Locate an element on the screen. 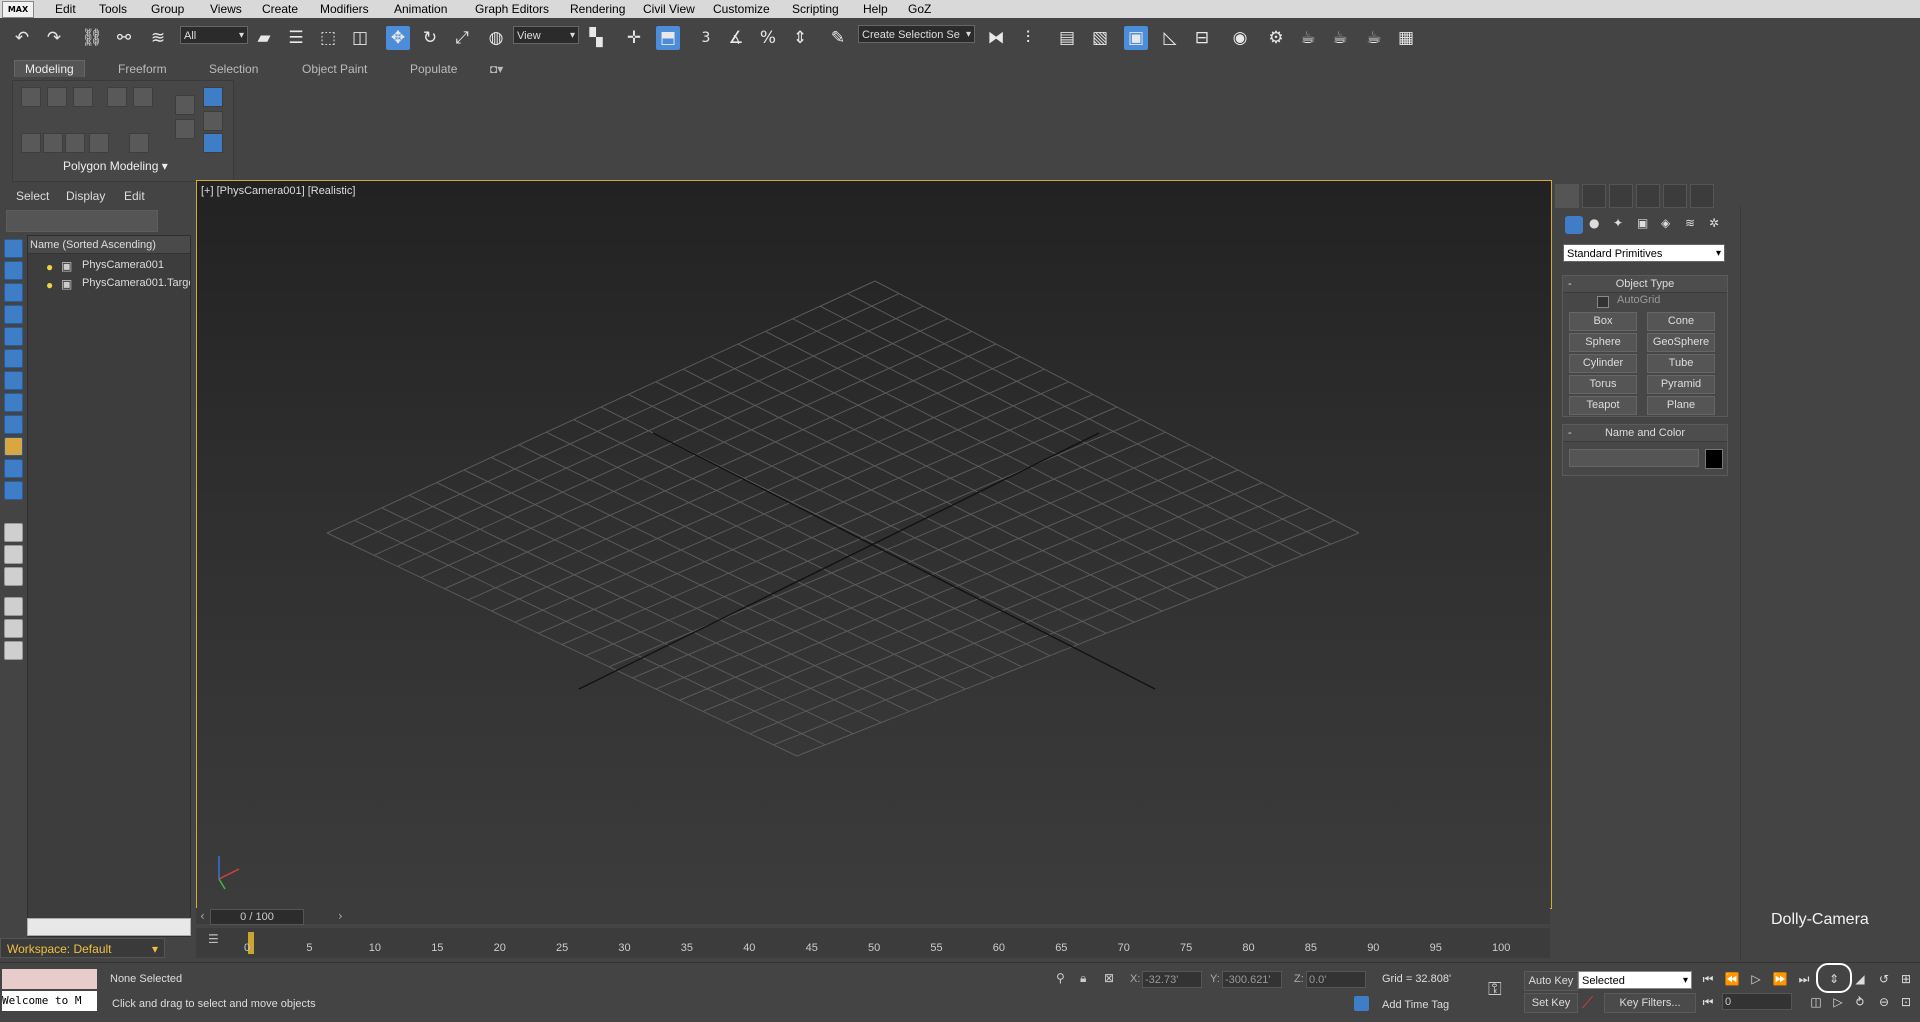 This screenshot has width=1920, height=1022. min-max-toggle-icon: ⊡ is located at coordinates (1906, 1002).